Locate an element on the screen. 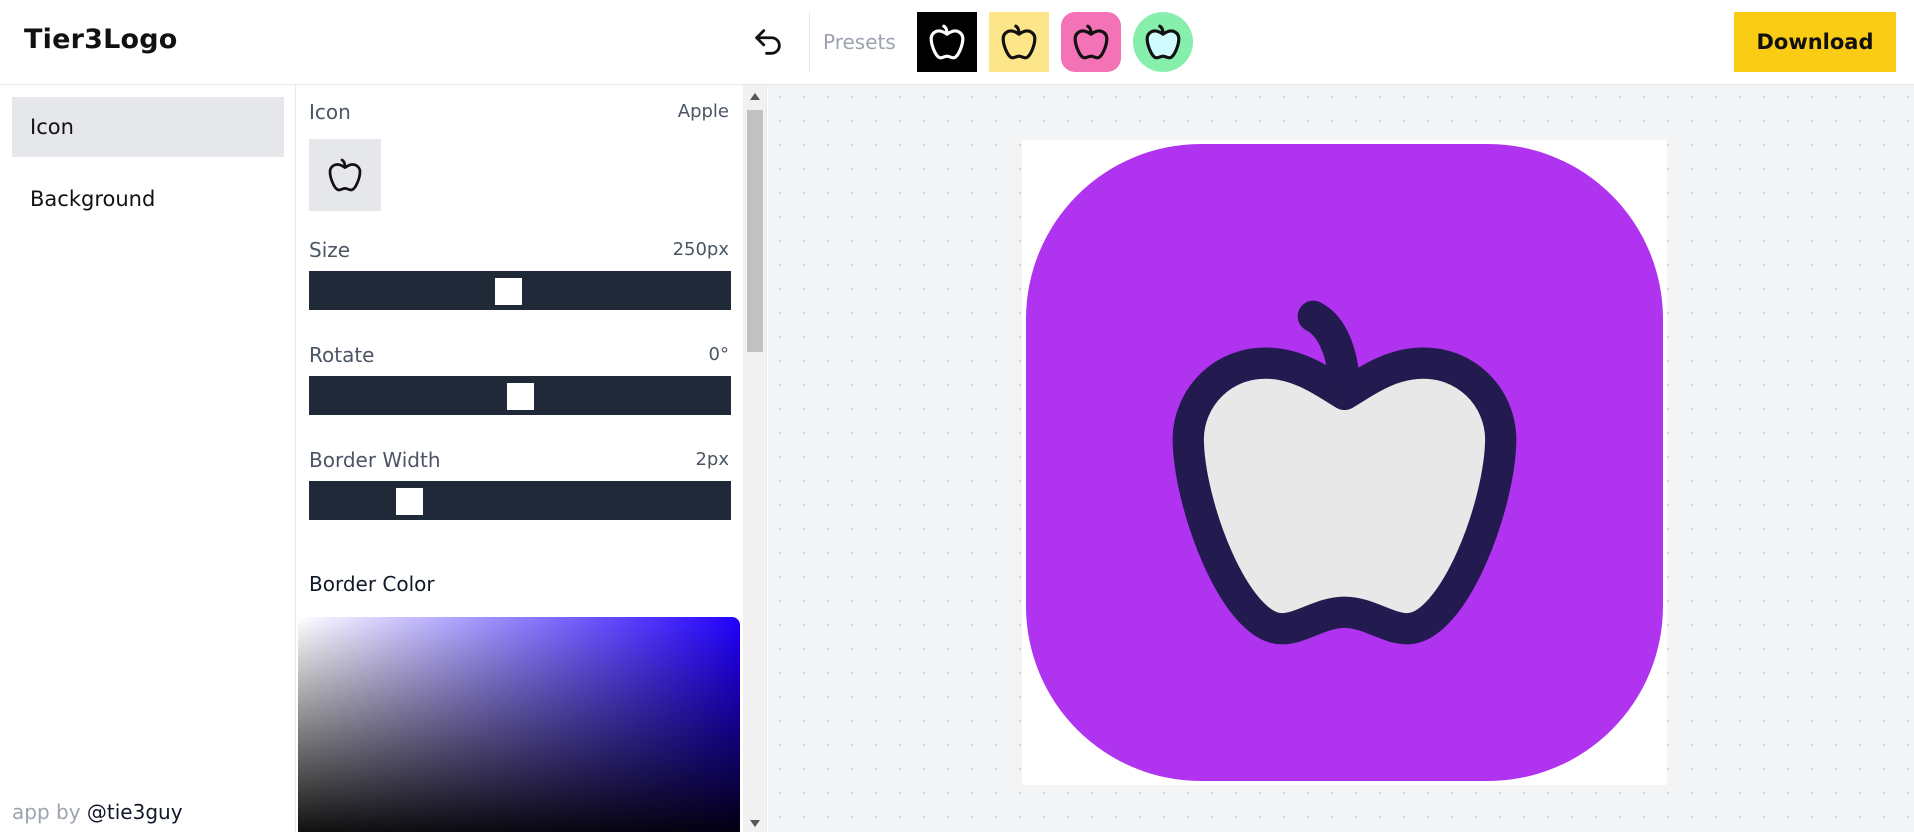 Image resolution: width=1914 pixels, height=832 pixels. preset-black is located at coordinates (947, 42).